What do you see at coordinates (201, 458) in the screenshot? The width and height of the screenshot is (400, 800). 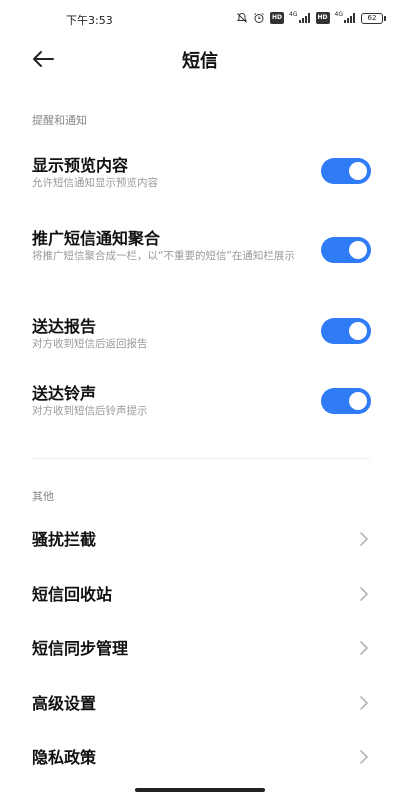 I see `divider` at bounding box center [201, 458].